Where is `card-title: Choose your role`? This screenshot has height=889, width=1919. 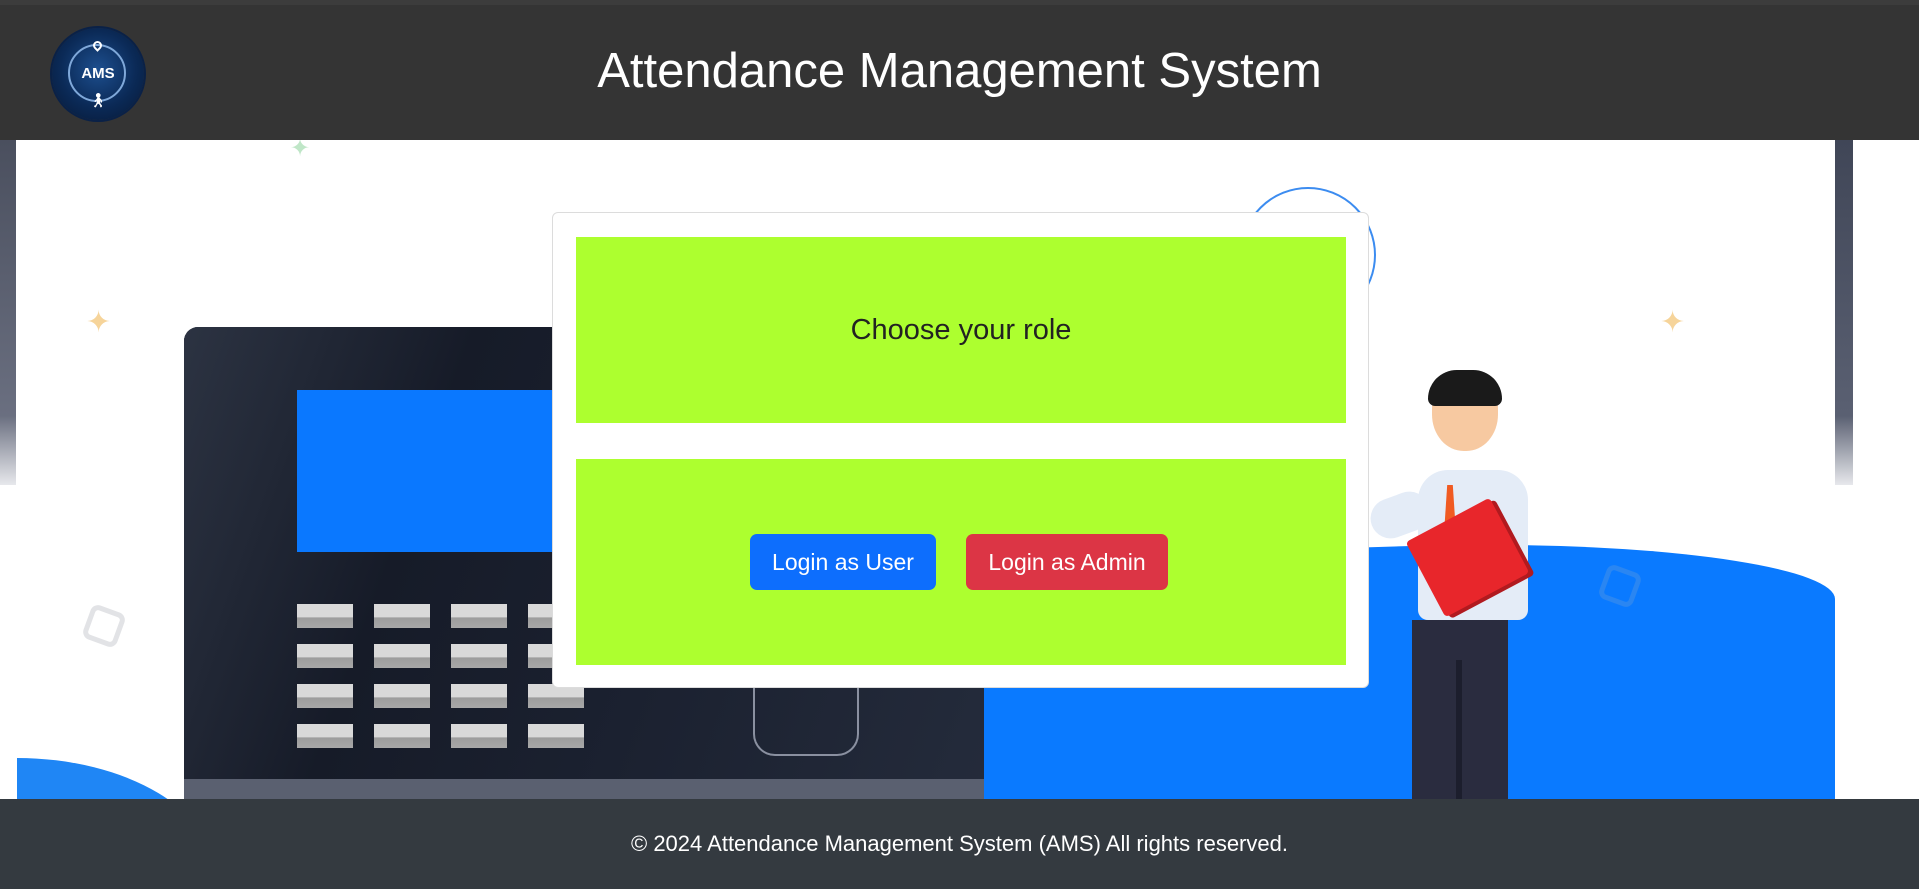 card-title: Choose your role is located at coordinates (961, 329).